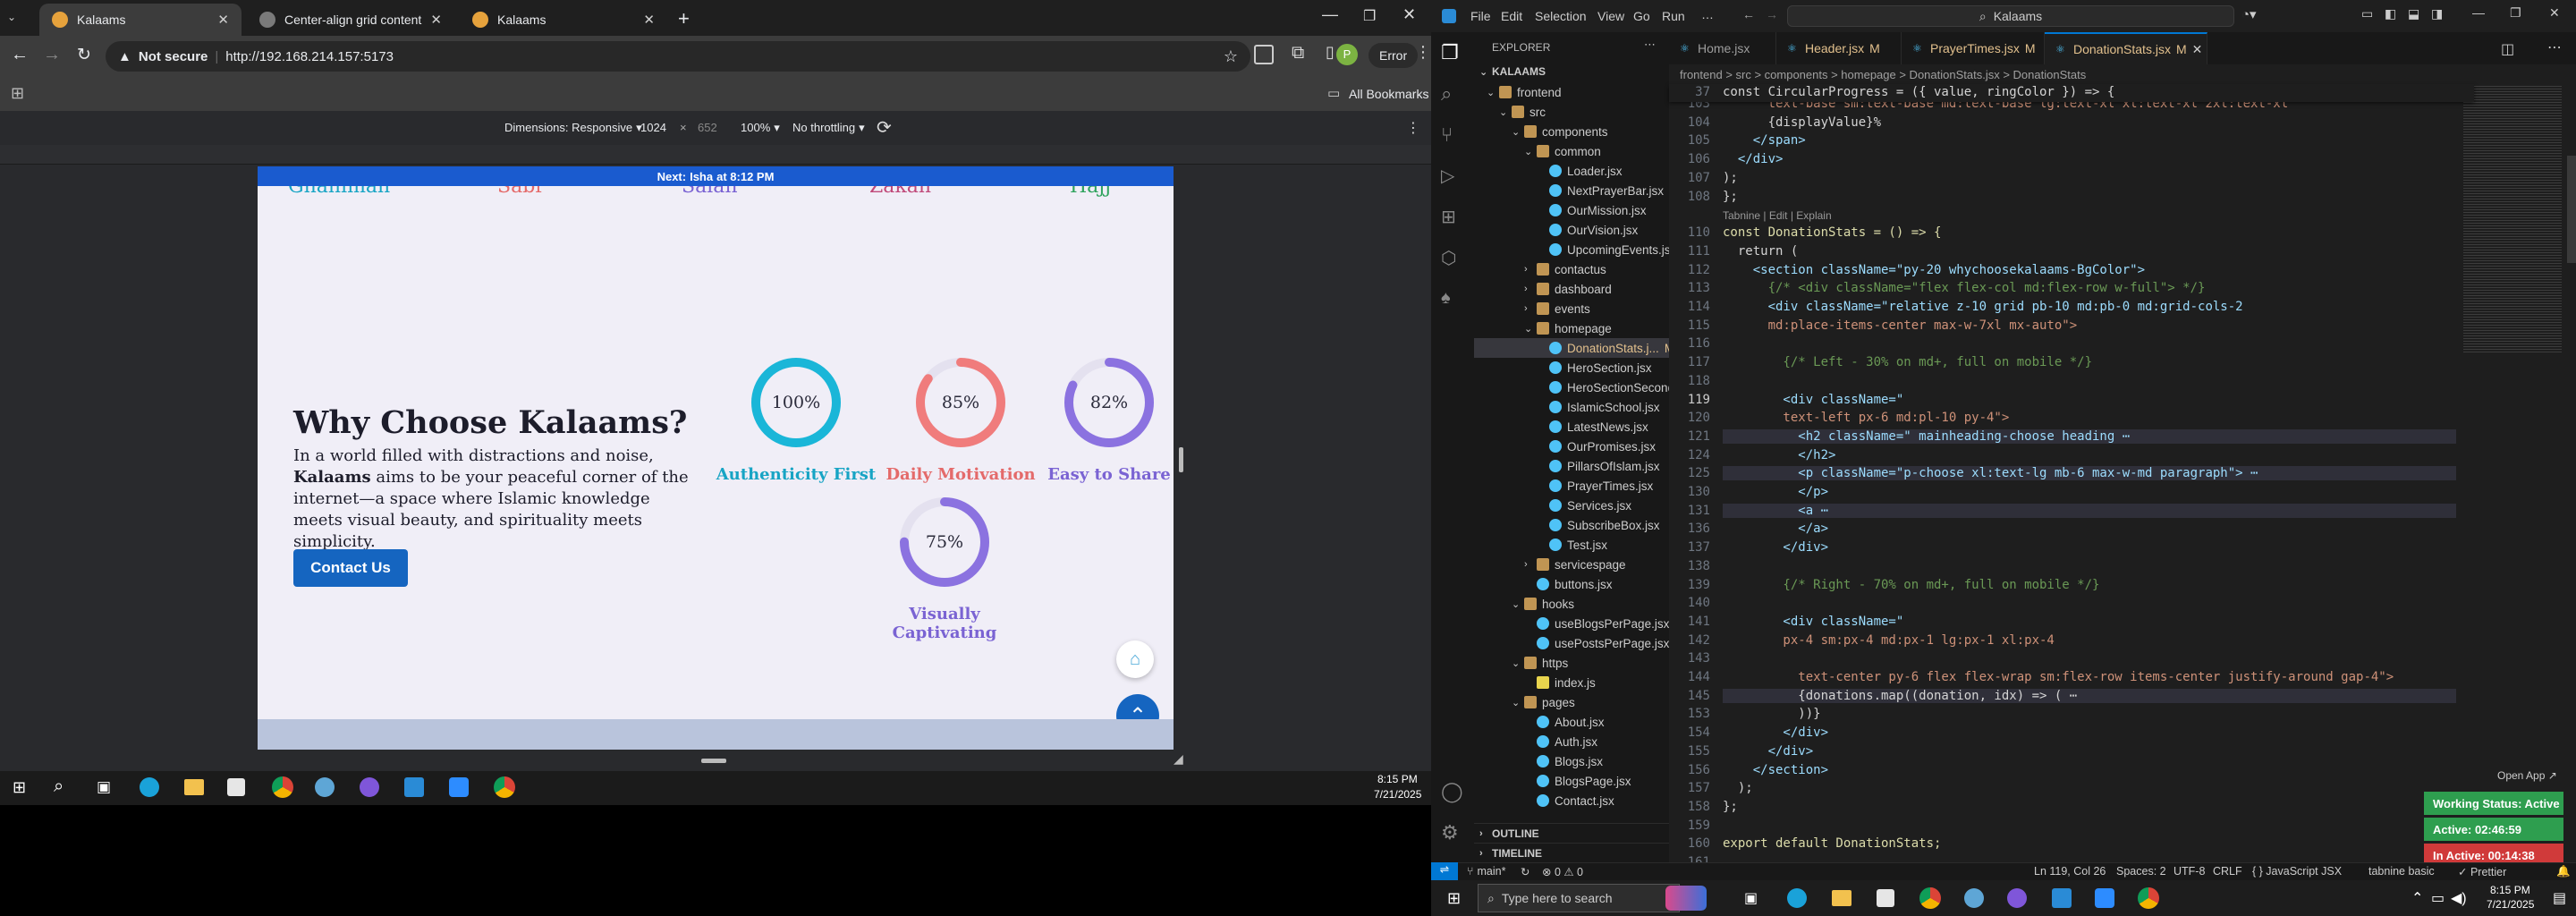 This screenshot has height=916, width=2576. What do you see at coordinates (1452, 299) in the screenshot?
I see `mongodb-leaf-icon: ♠` at bounding box center [1452, 299].